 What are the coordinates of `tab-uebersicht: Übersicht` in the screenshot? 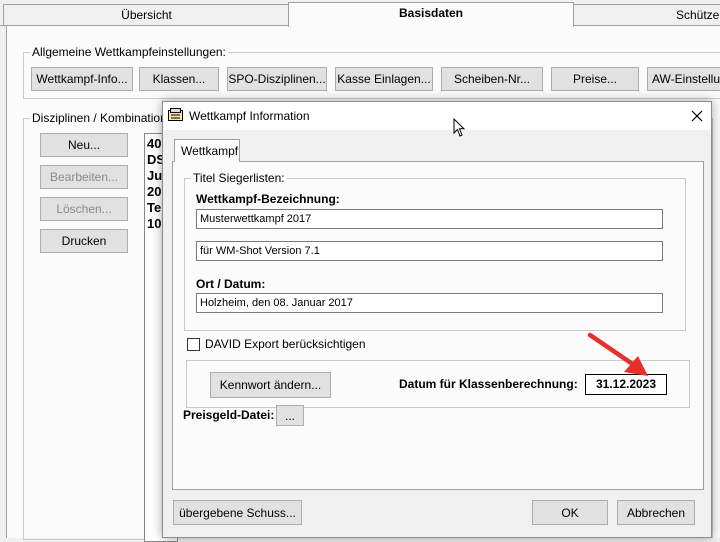 It's located at (146, 15).